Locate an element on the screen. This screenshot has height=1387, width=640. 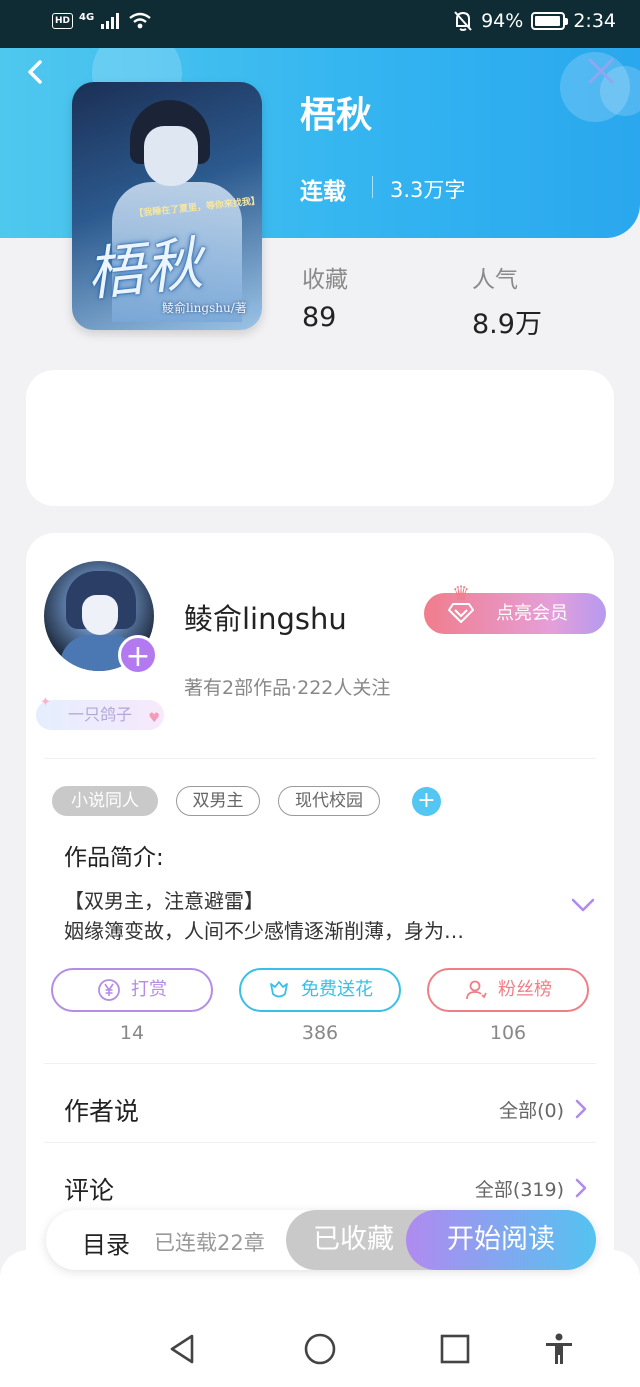
flower-count: 386 is located at coordinates (320, 1033).